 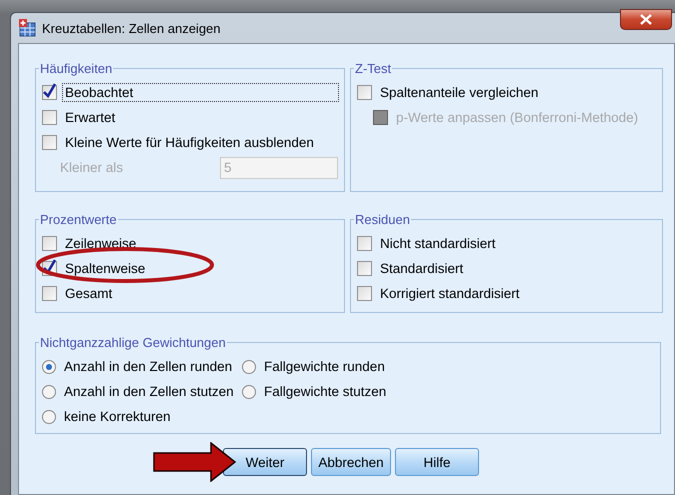 What do you see at coordinates (437, 462) in the screenshot?
I see `dialog-button: Hilfe` at bounding box center [437, 462].